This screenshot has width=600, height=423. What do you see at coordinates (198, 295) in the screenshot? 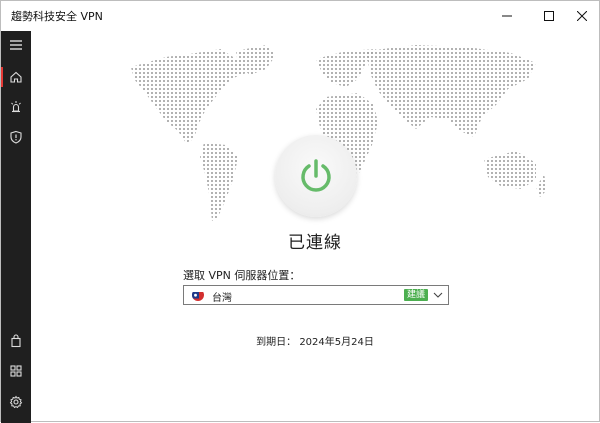
I see `taiwan-flag-icon` at bounding box center [198, 295].